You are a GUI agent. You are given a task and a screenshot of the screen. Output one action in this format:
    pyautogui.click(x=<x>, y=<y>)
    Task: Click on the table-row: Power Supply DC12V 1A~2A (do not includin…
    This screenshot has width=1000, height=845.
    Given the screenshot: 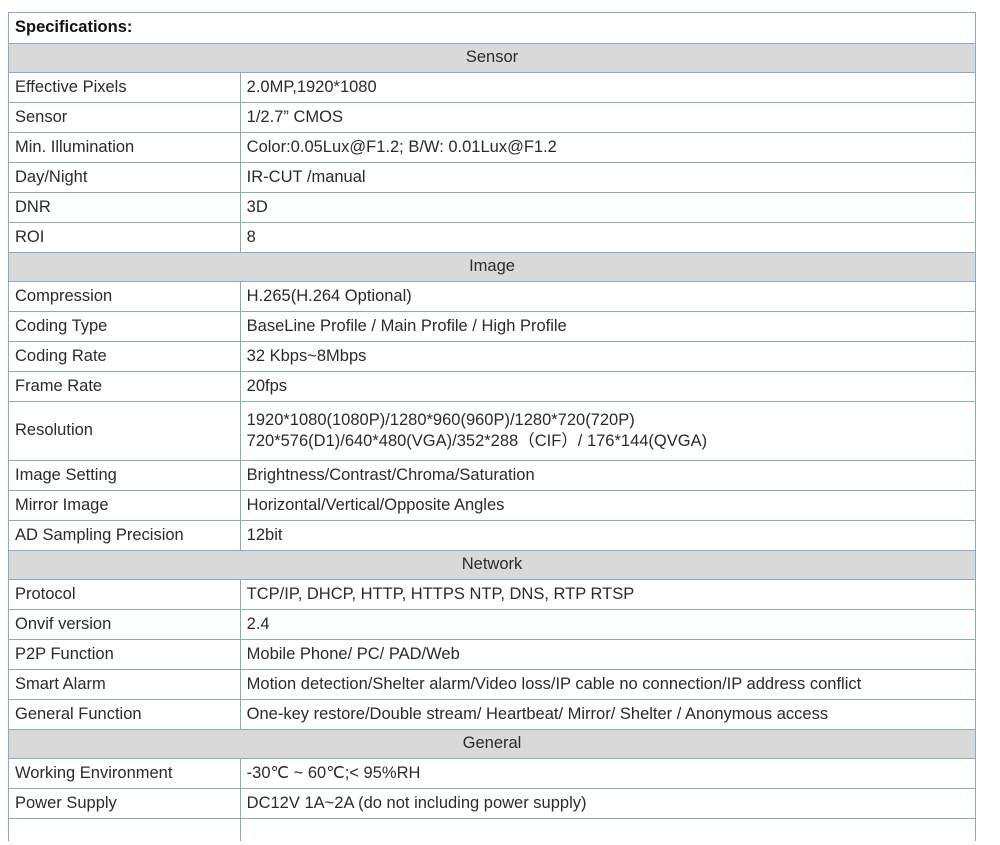 What is the action you would take?
    pyautogui.click(x=492, y=803)
    